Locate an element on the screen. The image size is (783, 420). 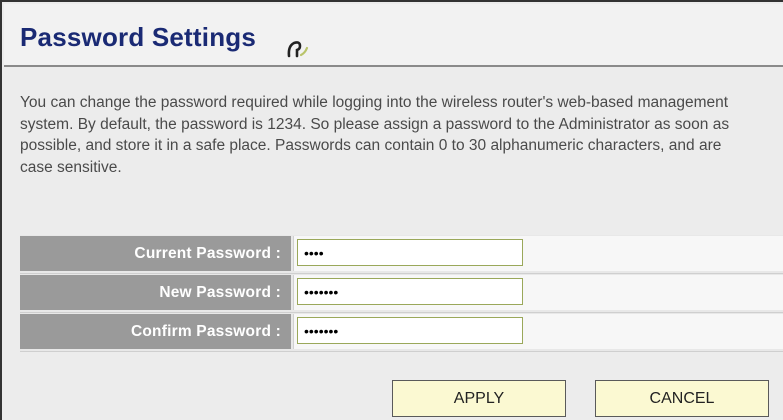
confirm-password-label: Confirm Password : is located at coordinates (155, 331).